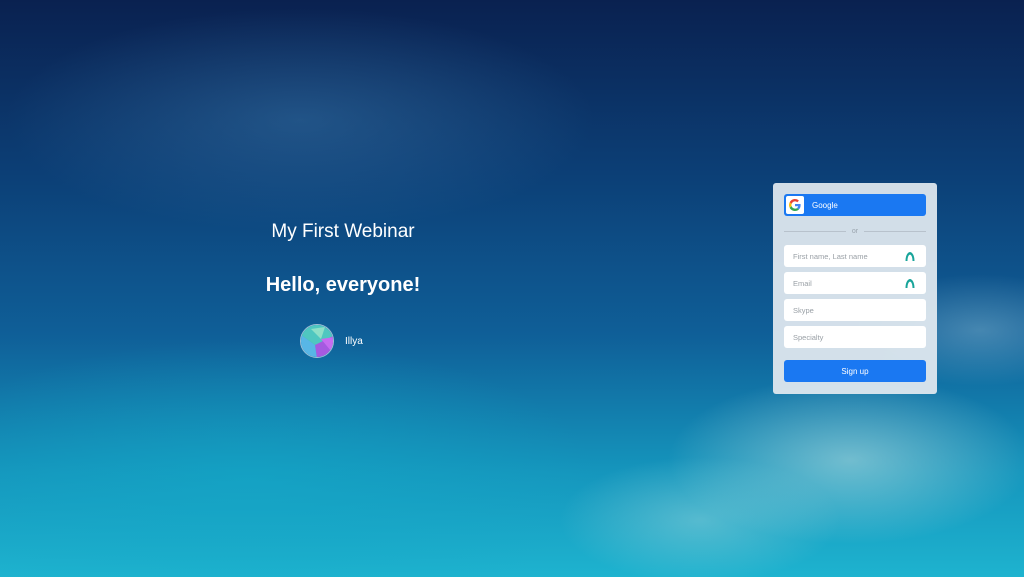 The image size is (1024, 577). I want to click on avatar, so click(317, 341).